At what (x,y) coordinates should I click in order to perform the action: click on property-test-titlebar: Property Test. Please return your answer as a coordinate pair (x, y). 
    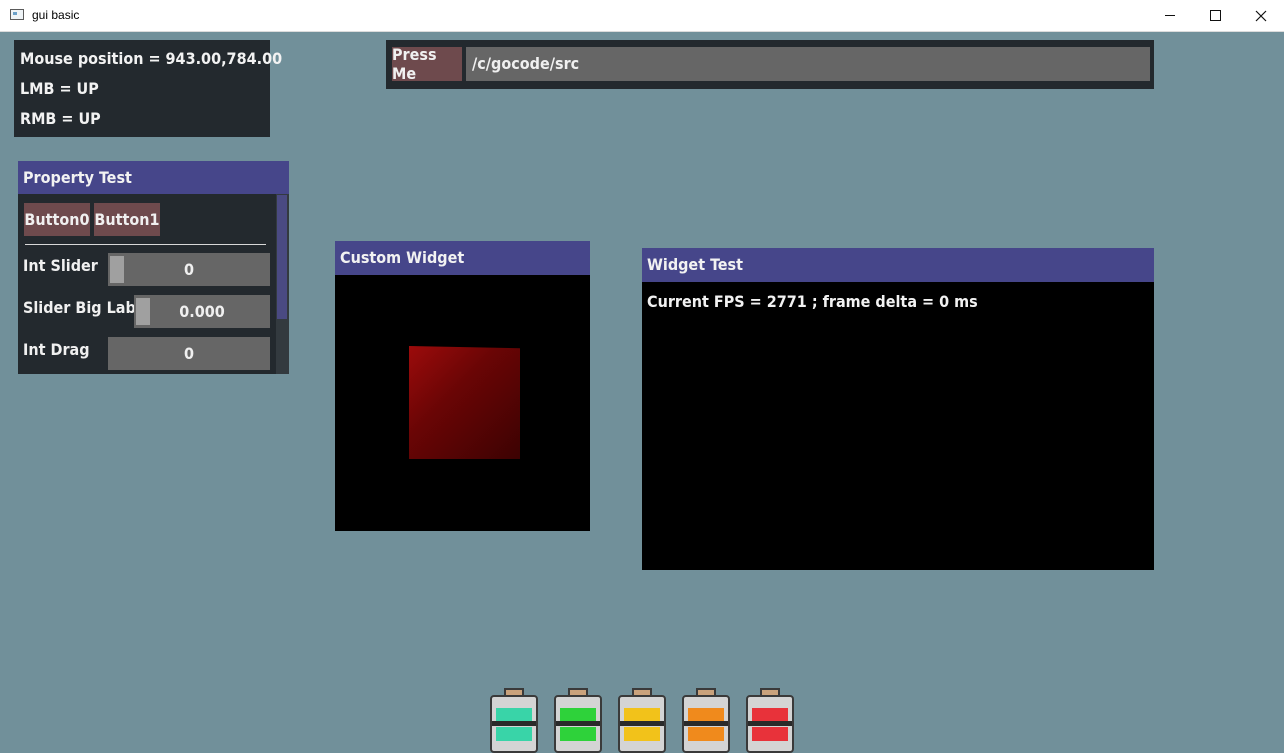
    Looking at the image, I should click on (153, 177).